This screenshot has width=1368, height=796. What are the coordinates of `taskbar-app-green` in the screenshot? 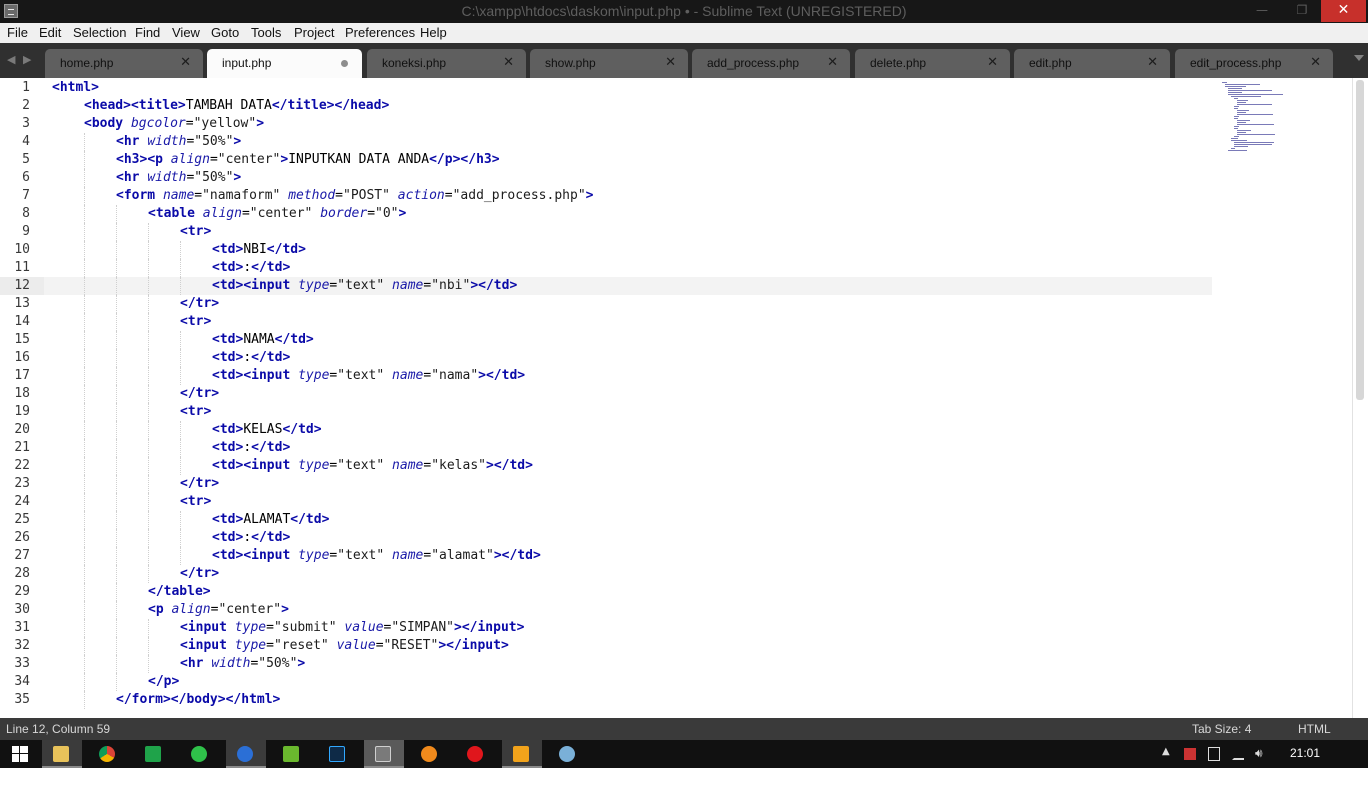 It's located at (292, 754).